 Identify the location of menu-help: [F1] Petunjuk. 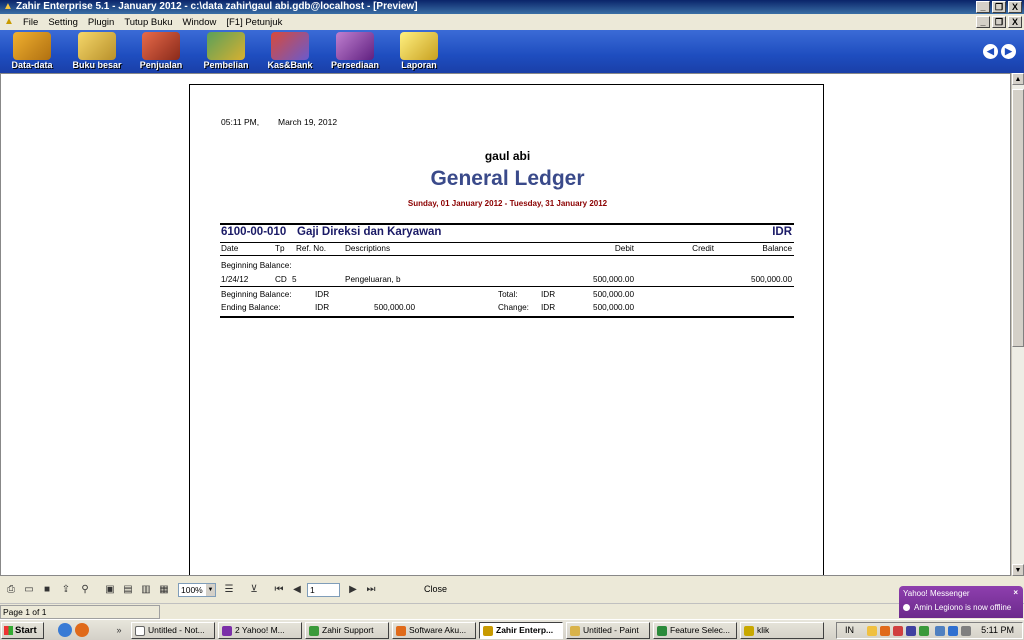
(254, 22).